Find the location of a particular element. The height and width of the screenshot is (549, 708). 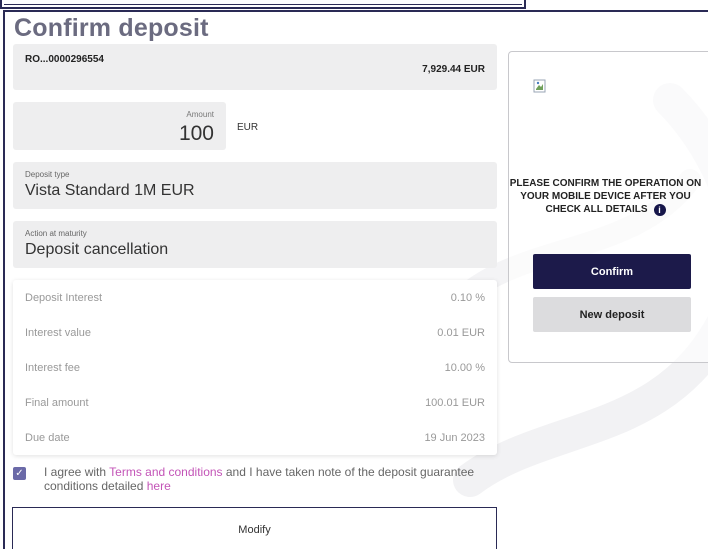

detail-label: Final amount is located at coordinates (57, 402).